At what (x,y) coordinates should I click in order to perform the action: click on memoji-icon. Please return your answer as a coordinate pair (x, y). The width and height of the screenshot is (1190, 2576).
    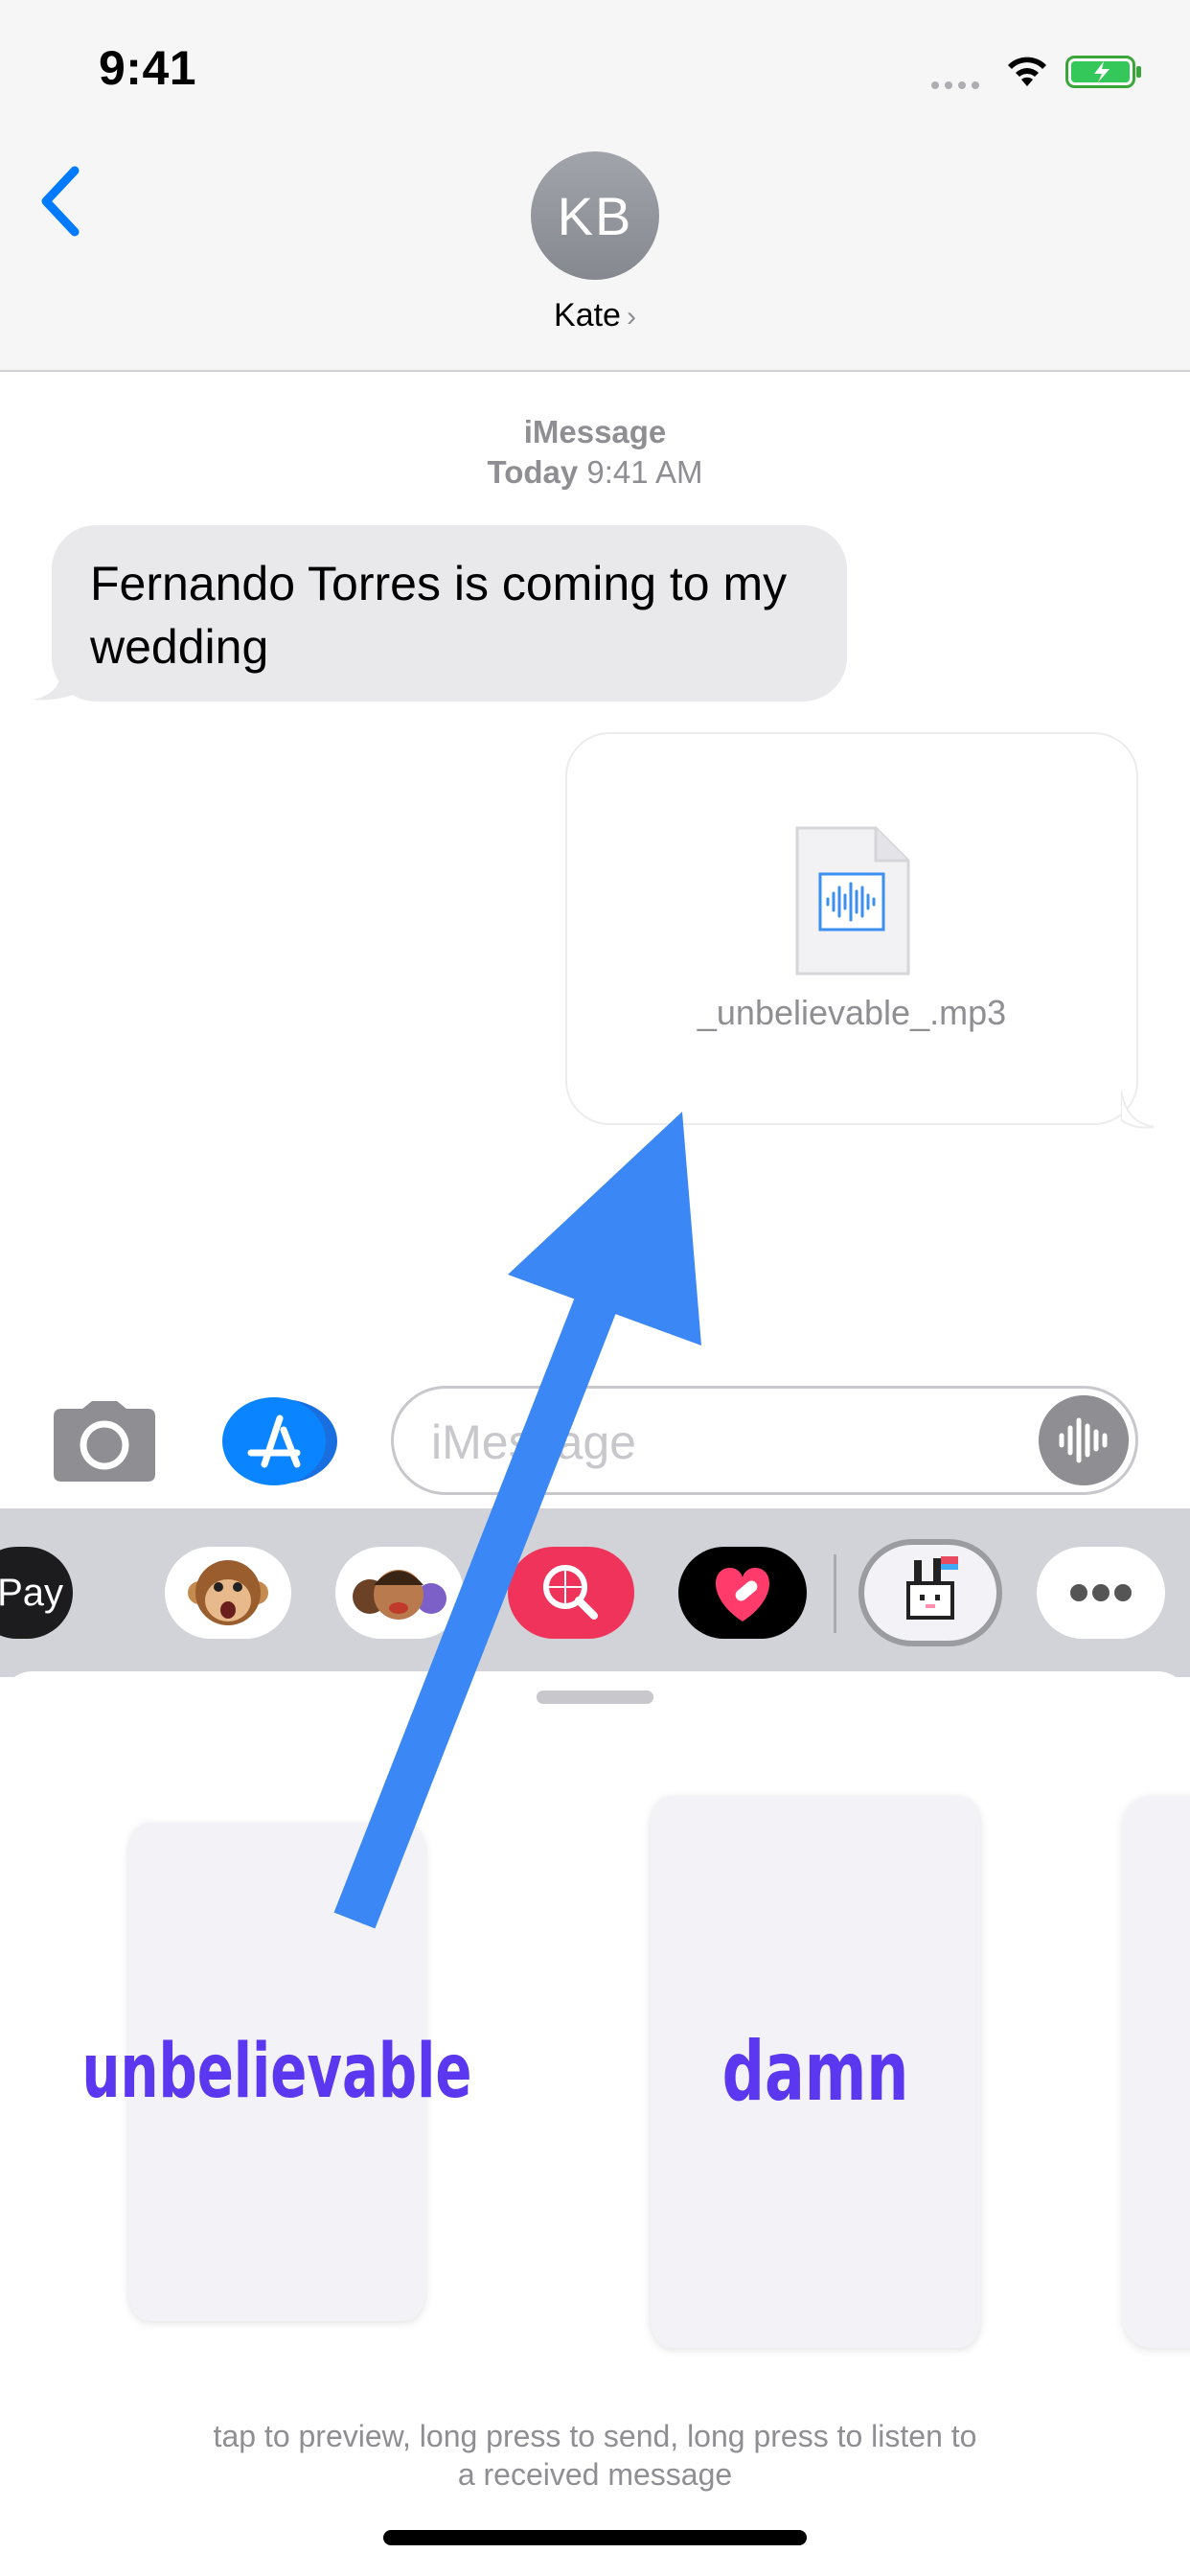
    Looking at the image, I should click on (399, 1595).